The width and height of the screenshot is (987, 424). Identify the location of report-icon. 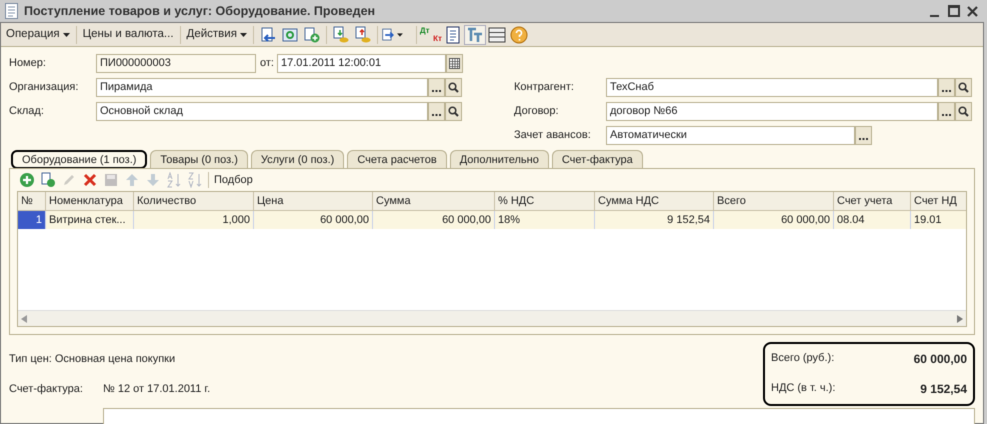
(453, 35).